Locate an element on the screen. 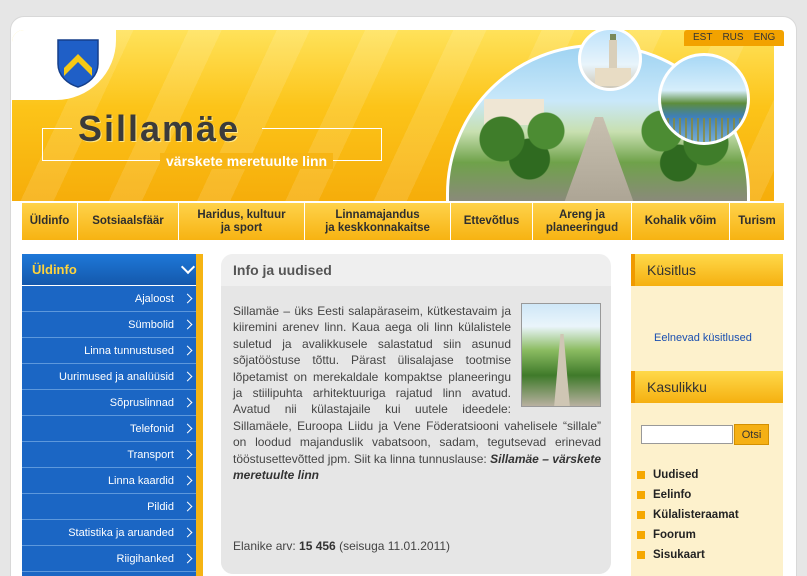 Image resolution: width=807 pixels, height=576 pixels. sidebar-item-label: Transport is located at coordinates (150, 454).